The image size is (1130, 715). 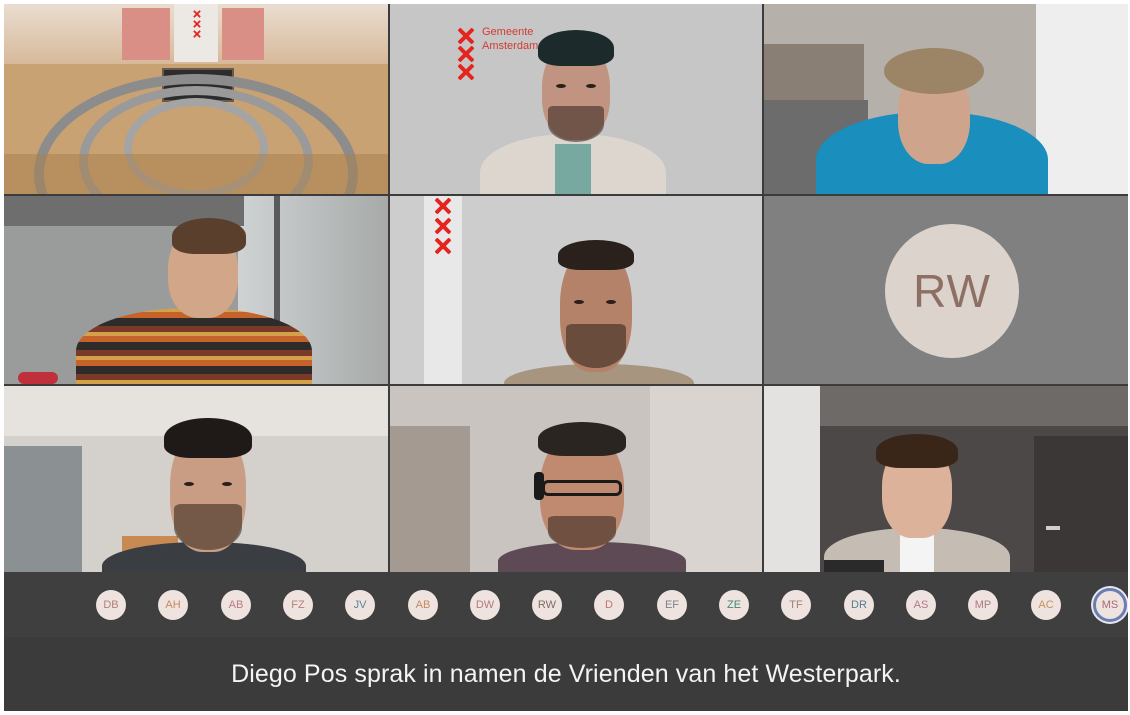 I want to click on participant-avatar-tf: TF, so click(x=796, y=605).